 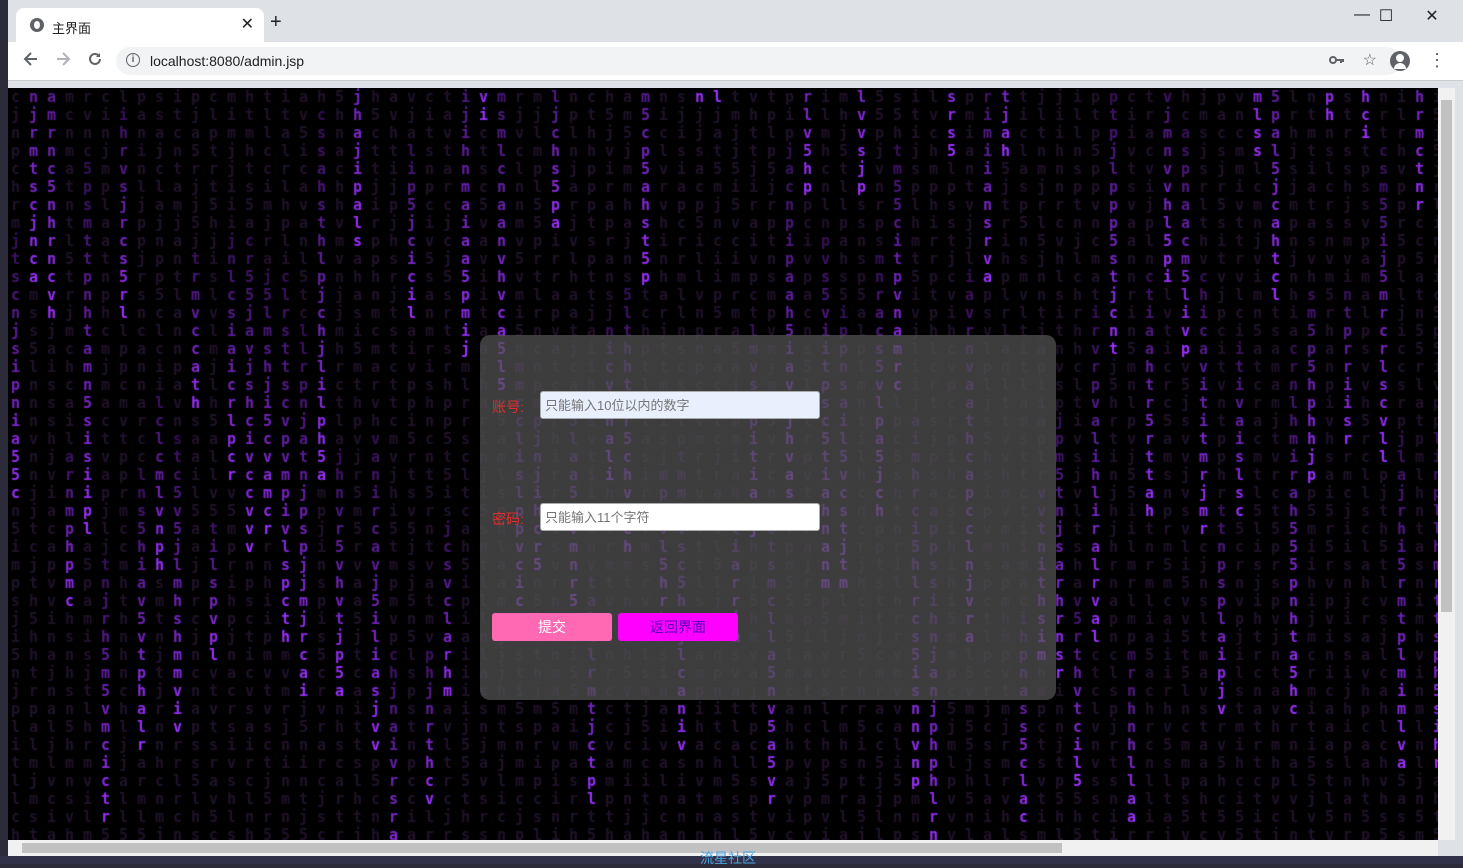 I want to click on forward-arrow-icon, so click(x=63, y=61).